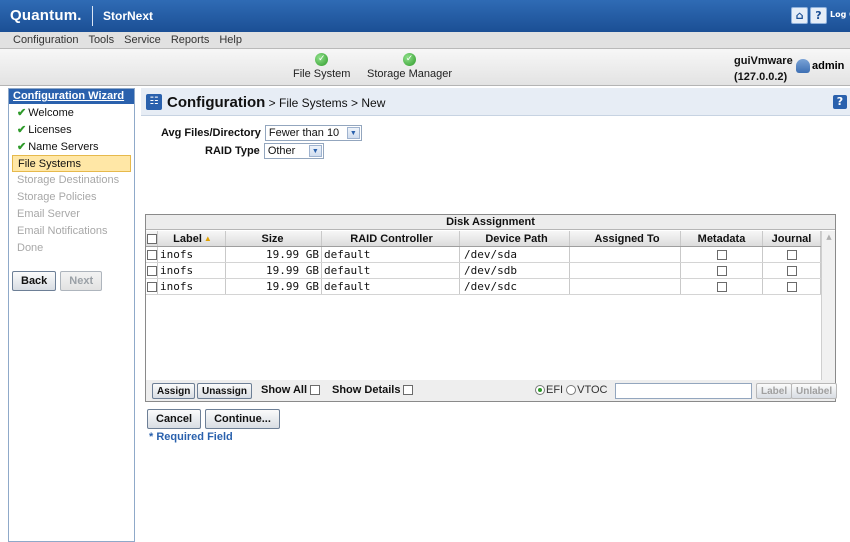 The height and width of the screenshot is (542, 850). I want to click on column-label: Label ▲, so click(192, 238).